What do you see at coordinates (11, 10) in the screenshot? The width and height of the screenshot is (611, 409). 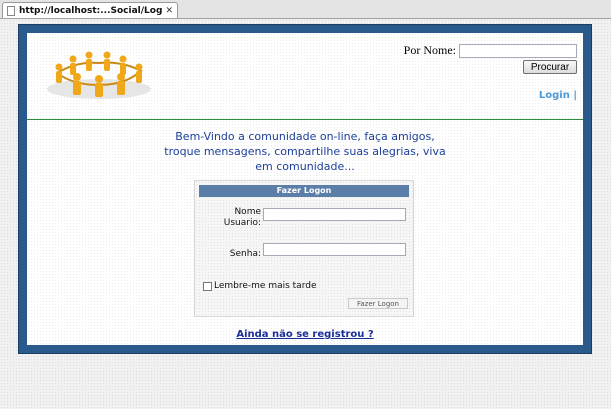 I see `page-icon` at bounding box center [11, 10].